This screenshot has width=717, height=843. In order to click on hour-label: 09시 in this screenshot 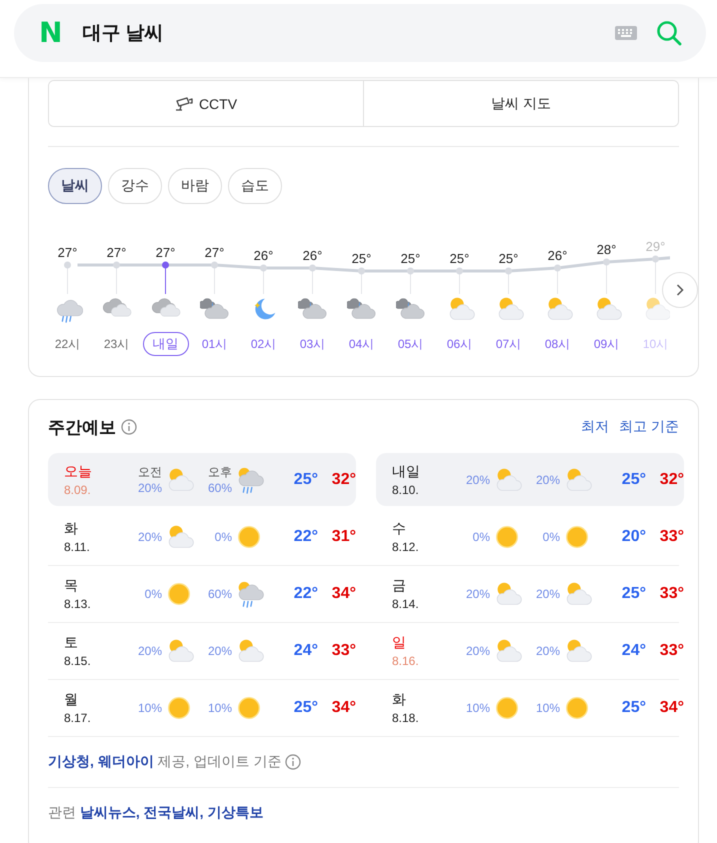, I will do `click(607, 344)`.